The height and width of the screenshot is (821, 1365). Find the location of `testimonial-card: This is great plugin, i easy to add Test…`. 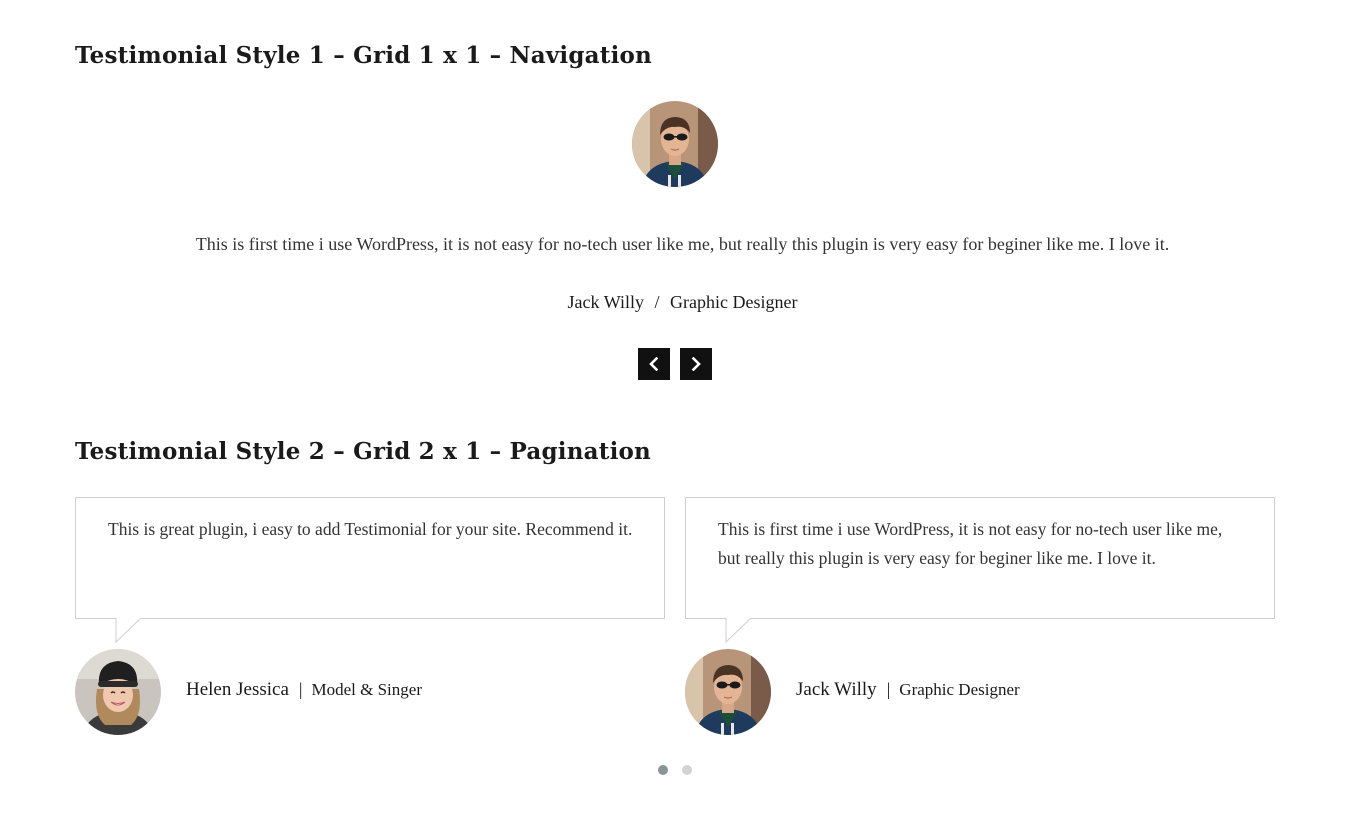

testimonial-card: This is great plugin, i easy to add Test… is located at coordinates (370, 558).